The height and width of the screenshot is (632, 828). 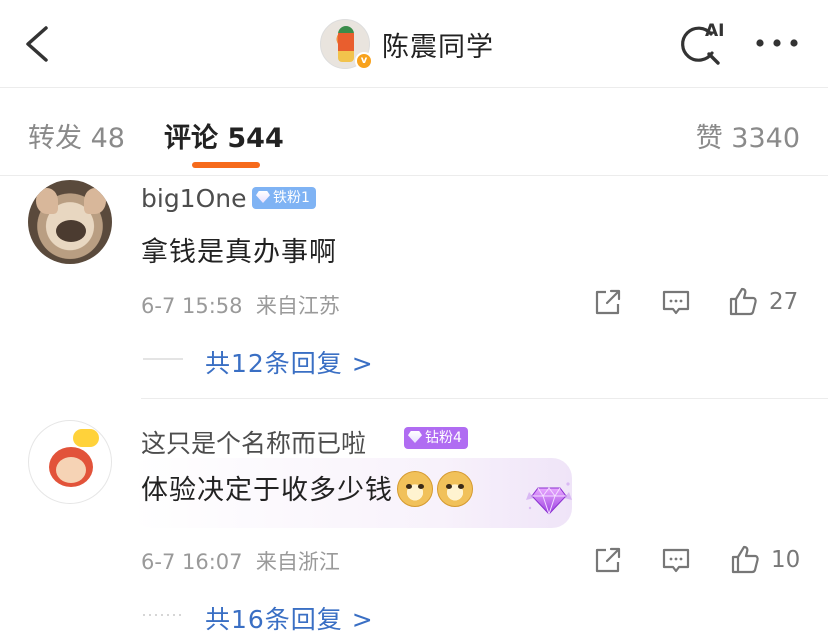 What do you see at coordinates (289, 616) in the screenshot?
I see `view-replies-link: 共16条回复 >` at bounding box center [289, 616].